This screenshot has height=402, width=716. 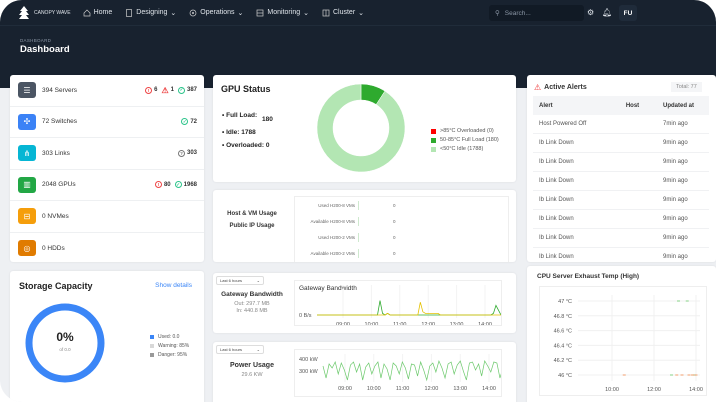 I want to click on cluster-icon, so click(x=326, y=12).